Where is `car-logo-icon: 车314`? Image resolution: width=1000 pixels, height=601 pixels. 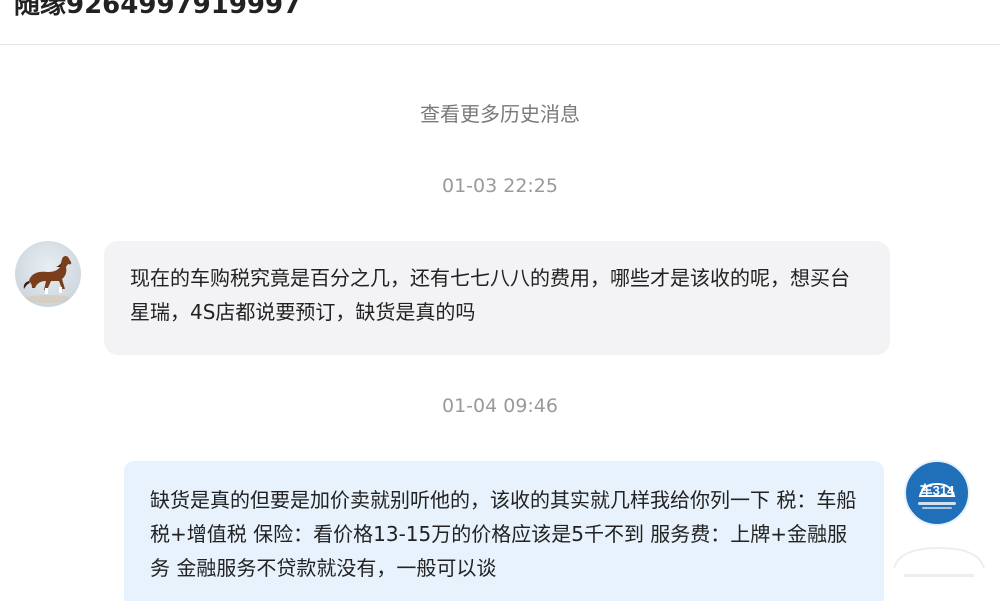
car-logo-icon: 车314 is located at coordinates (937, 495).